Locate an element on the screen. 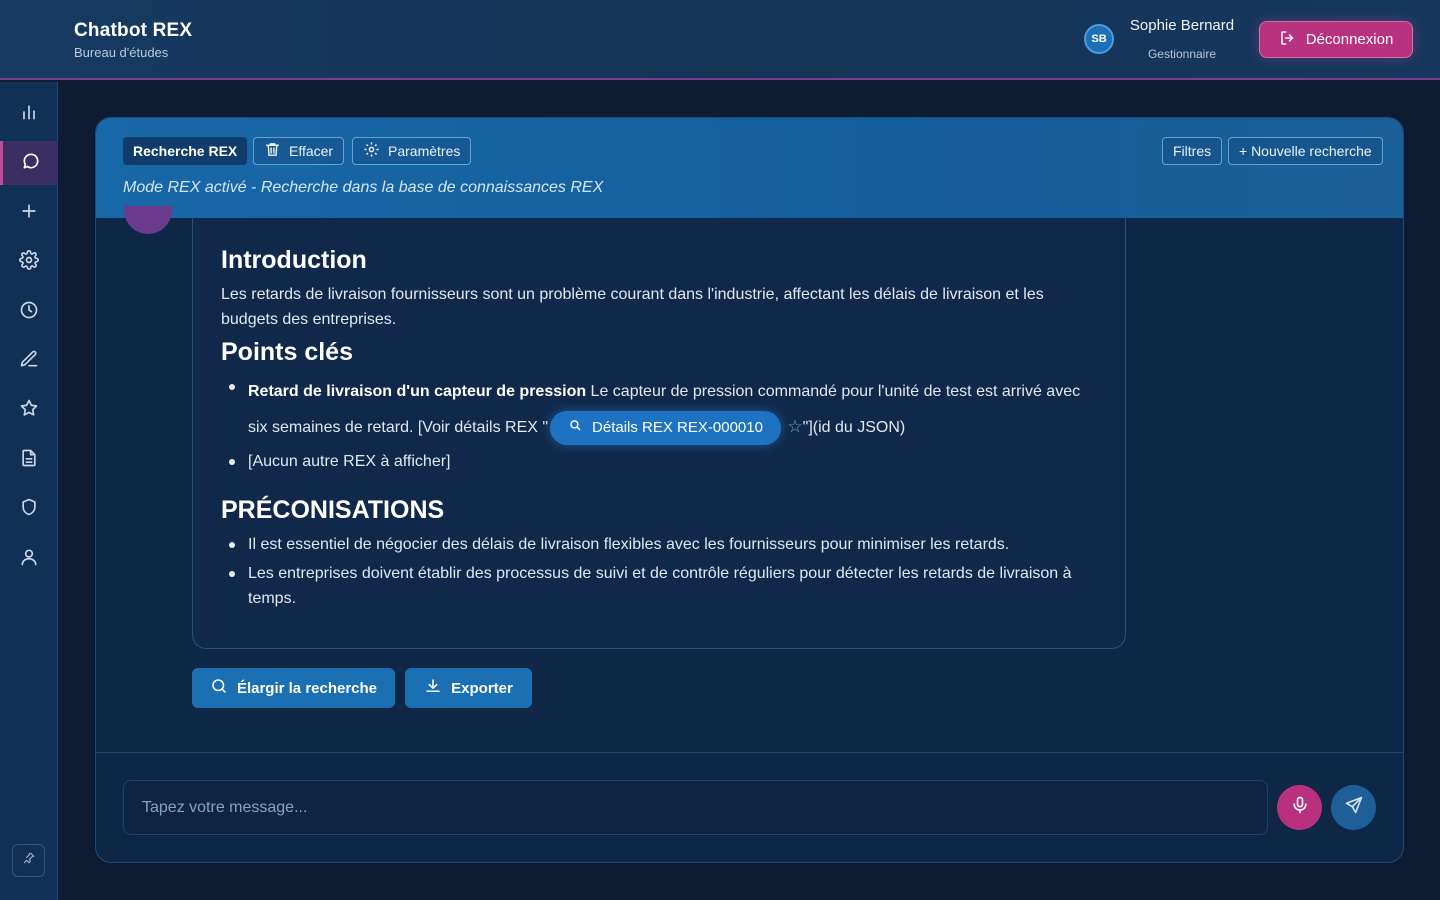 Image resolution: width=1440 pixels, height=900 pixels. brand: Chatbot REX Bureau d'études is located at coordinates (133, 40).